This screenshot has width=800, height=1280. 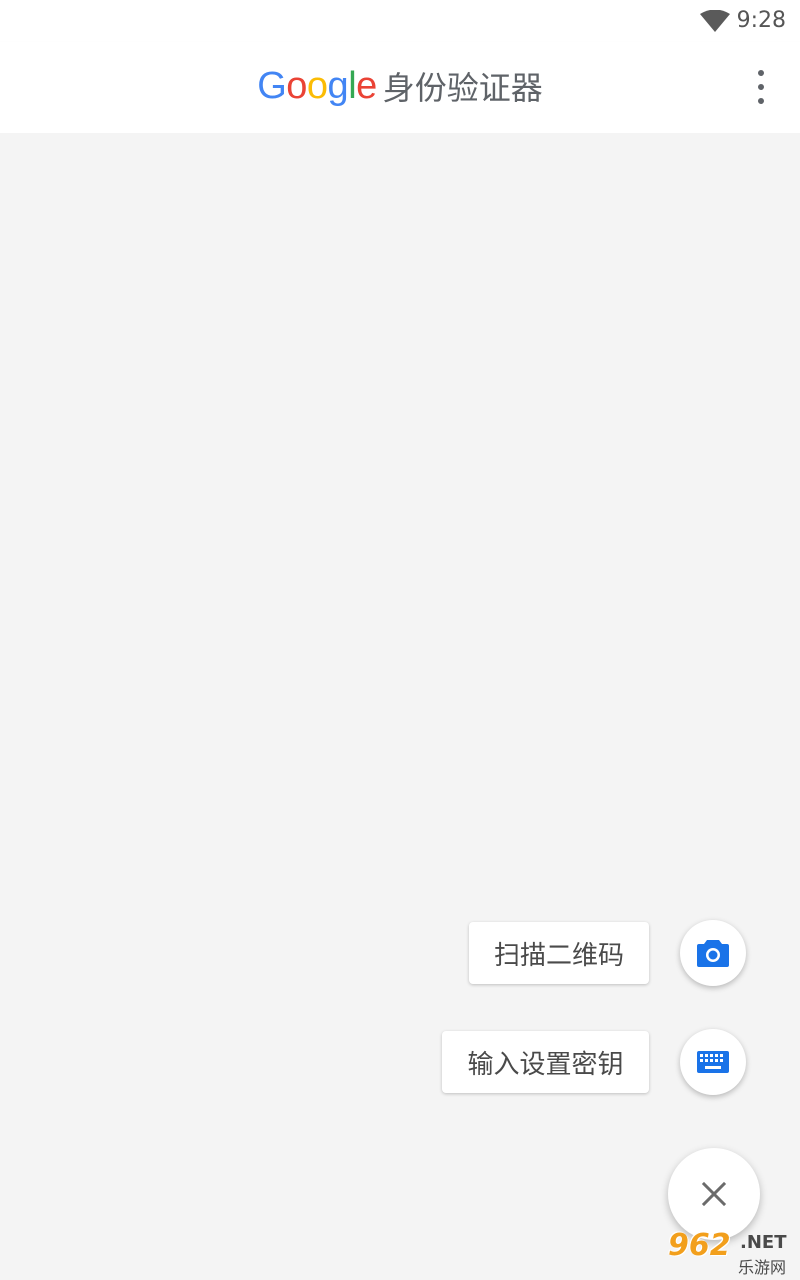 I want to click on enter-key-label: 输入设置密钥, so click(x=545, y=1062).